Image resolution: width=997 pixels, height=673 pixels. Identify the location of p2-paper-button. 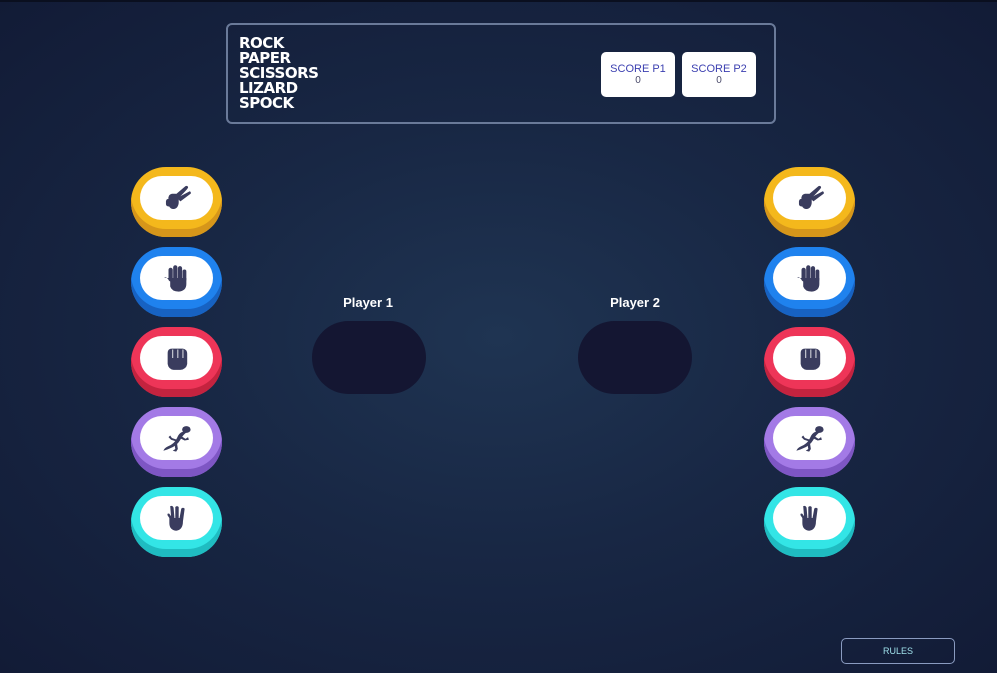
(809, 282).